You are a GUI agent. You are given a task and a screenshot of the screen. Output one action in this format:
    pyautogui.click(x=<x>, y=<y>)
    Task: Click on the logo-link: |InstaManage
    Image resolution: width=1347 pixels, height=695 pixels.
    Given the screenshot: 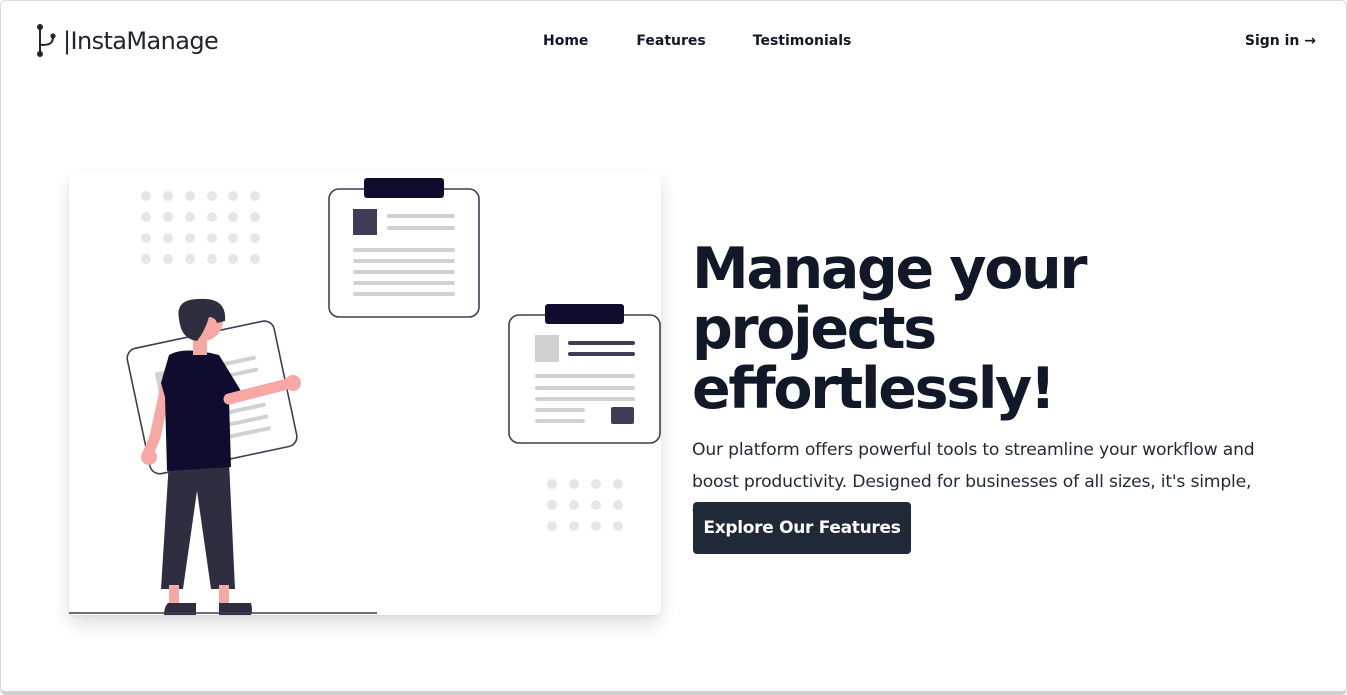 What is the action you would take?
    pyautogui.click(x=127, y=41)
    